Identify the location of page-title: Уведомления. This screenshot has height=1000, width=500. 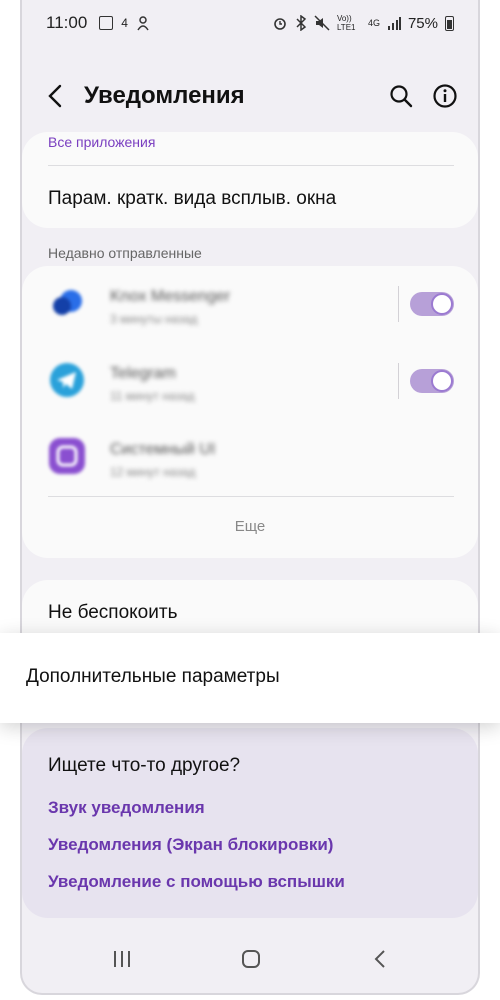
(164, 95).